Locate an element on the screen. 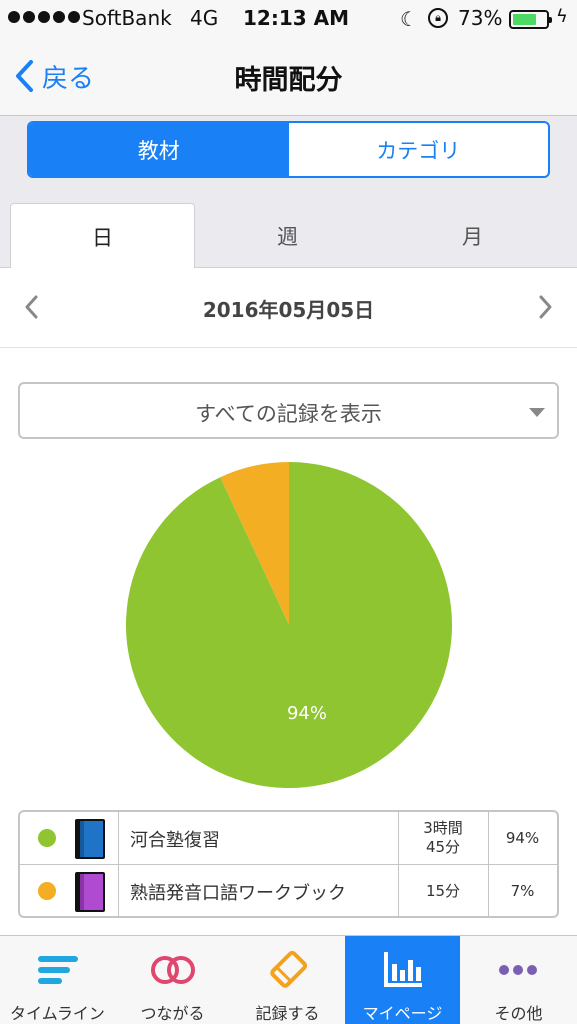 The height and width of the screenshot is (1024, 577). timeline-icon is located at coordinates (58, 970).